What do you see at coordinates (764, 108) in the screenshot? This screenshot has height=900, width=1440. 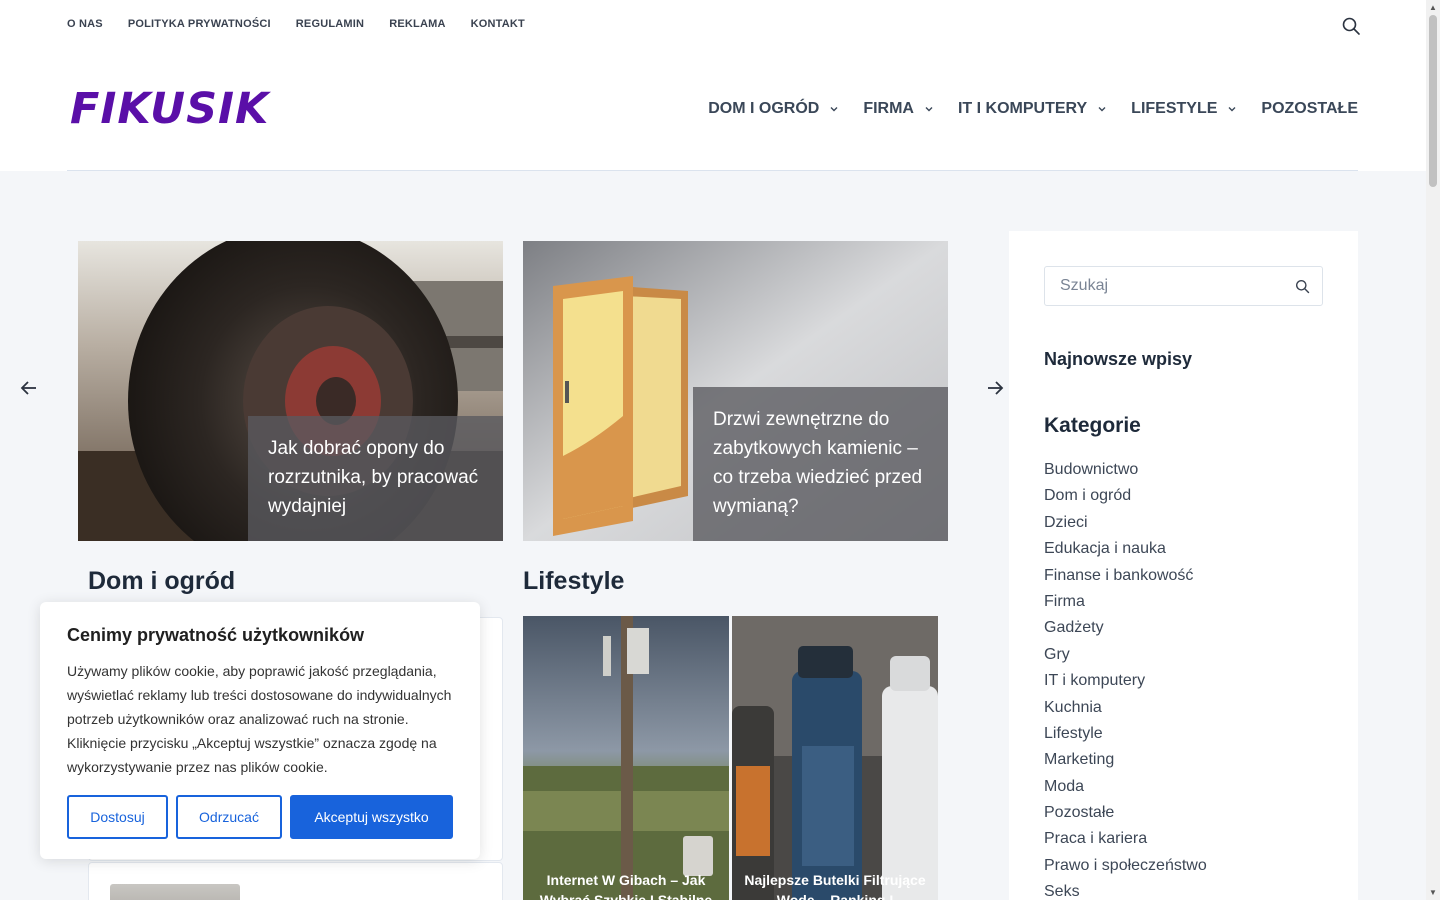 I see `nav-item-label: DOM I OGRÓD` at bounding box center [764, 108].